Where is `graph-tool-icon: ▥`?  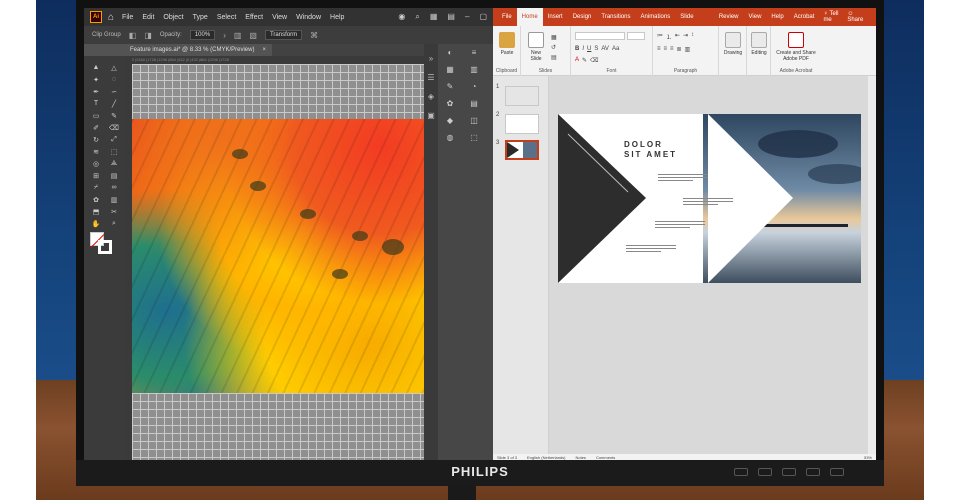
graph-tool-icon: ▥ is located at coordinates (114, 200).